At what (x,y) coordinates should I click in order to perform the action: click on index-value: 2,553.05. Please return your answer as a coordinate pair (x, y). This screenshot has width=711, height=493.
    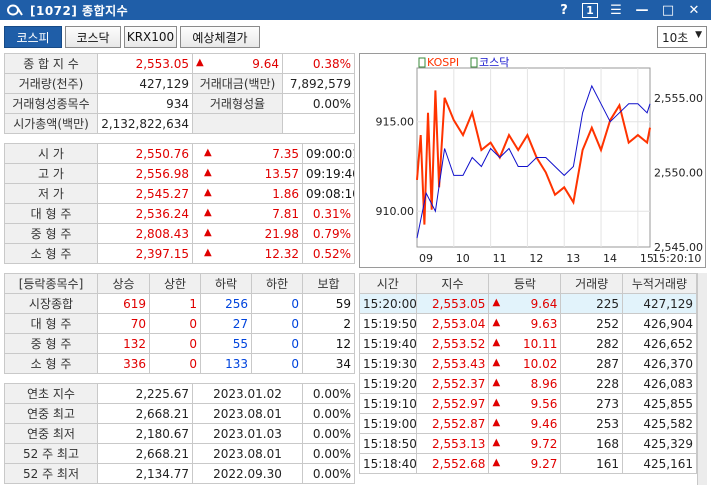
    Looking at the image, I should click on (145, 63).